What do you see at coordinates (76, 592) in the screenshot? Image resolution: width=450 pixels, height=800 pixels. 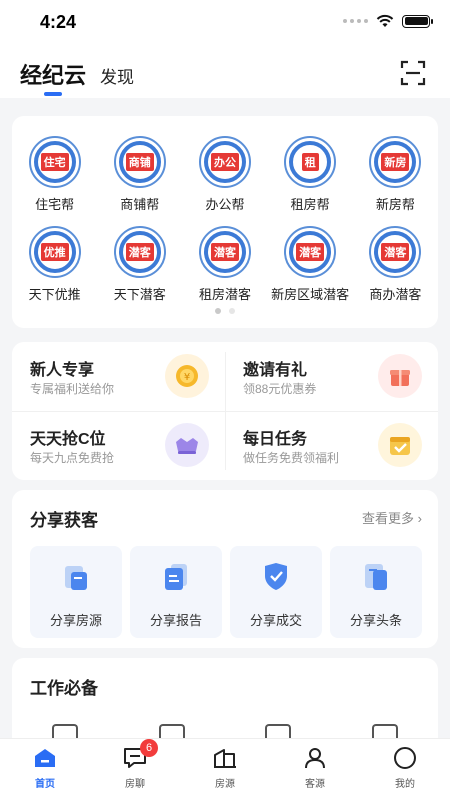 I see `share-house-button: 分享房源` at bounding box center [76, 592].